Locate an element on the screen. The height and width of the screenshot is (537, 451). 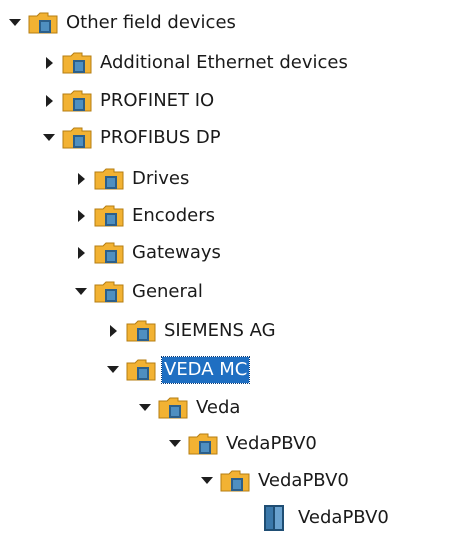
tree-item-additional-ethernet-devices: Additional Ethernet devices is located at coordinates (225, 62).